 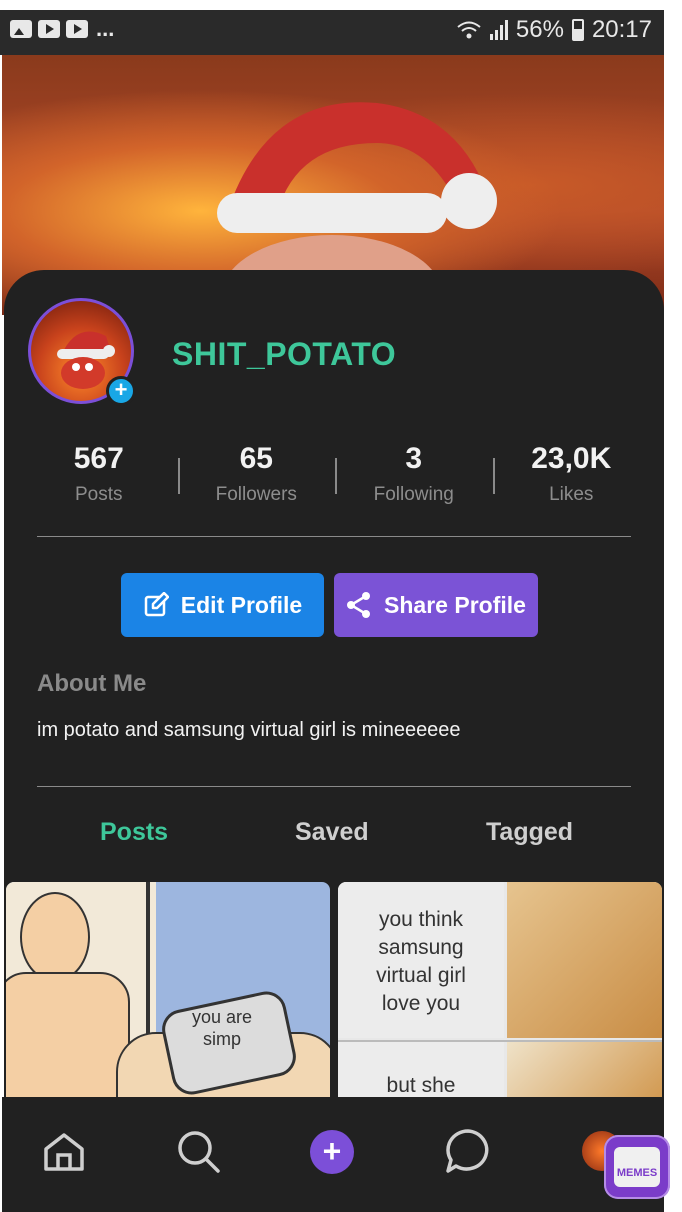 What do you see at coordinates (92, 683) in the screenshot?
I see `about-title: About Me` at bounding box center [92, 683].